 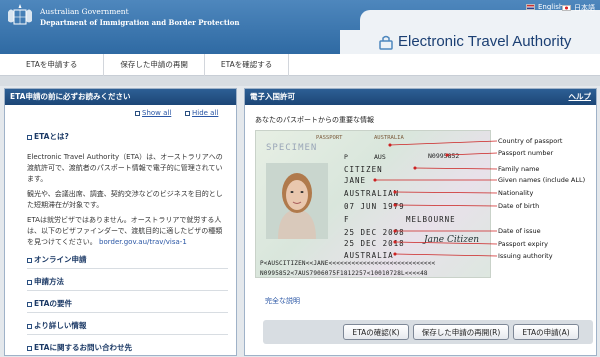 I want to click on language-japanese-link: 日本語, so click(x=578, y=8).